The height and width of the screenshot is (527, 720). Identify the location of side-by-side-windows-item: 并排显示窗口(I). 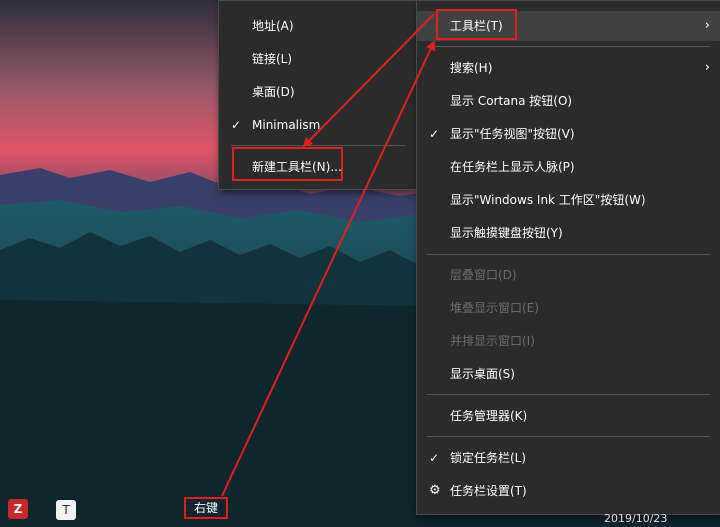
(568, 341).